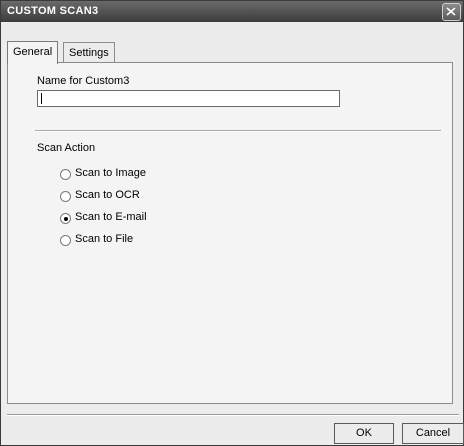  Describe the element at coordinates (33, 52) in the screenshot. I see `tab-general: General` at that location.